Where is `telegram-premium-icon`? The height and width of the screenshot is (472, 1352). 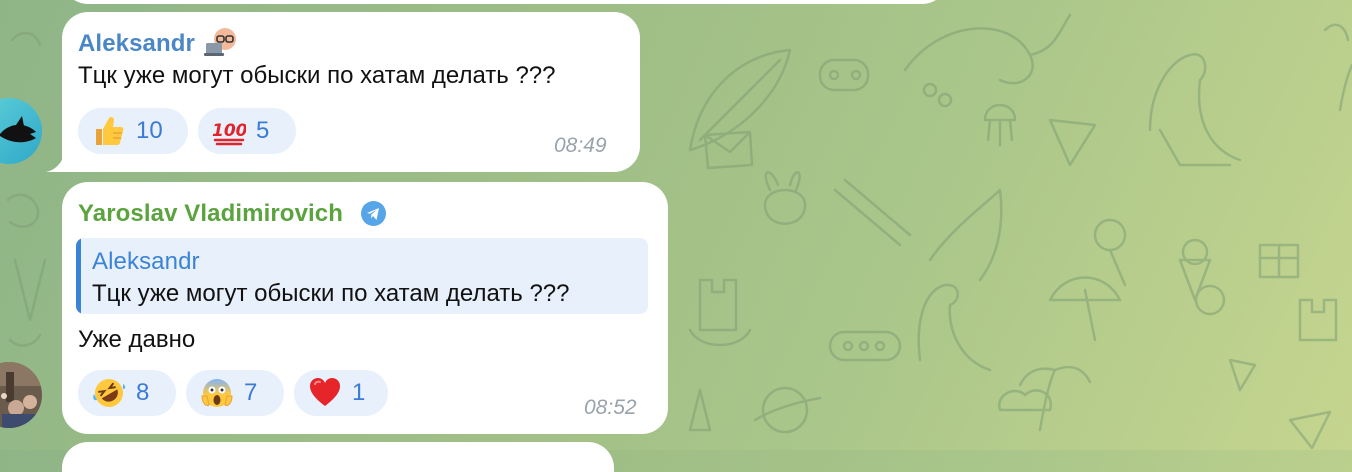 telegram-premium-icon is located at coordinates (373, 213).